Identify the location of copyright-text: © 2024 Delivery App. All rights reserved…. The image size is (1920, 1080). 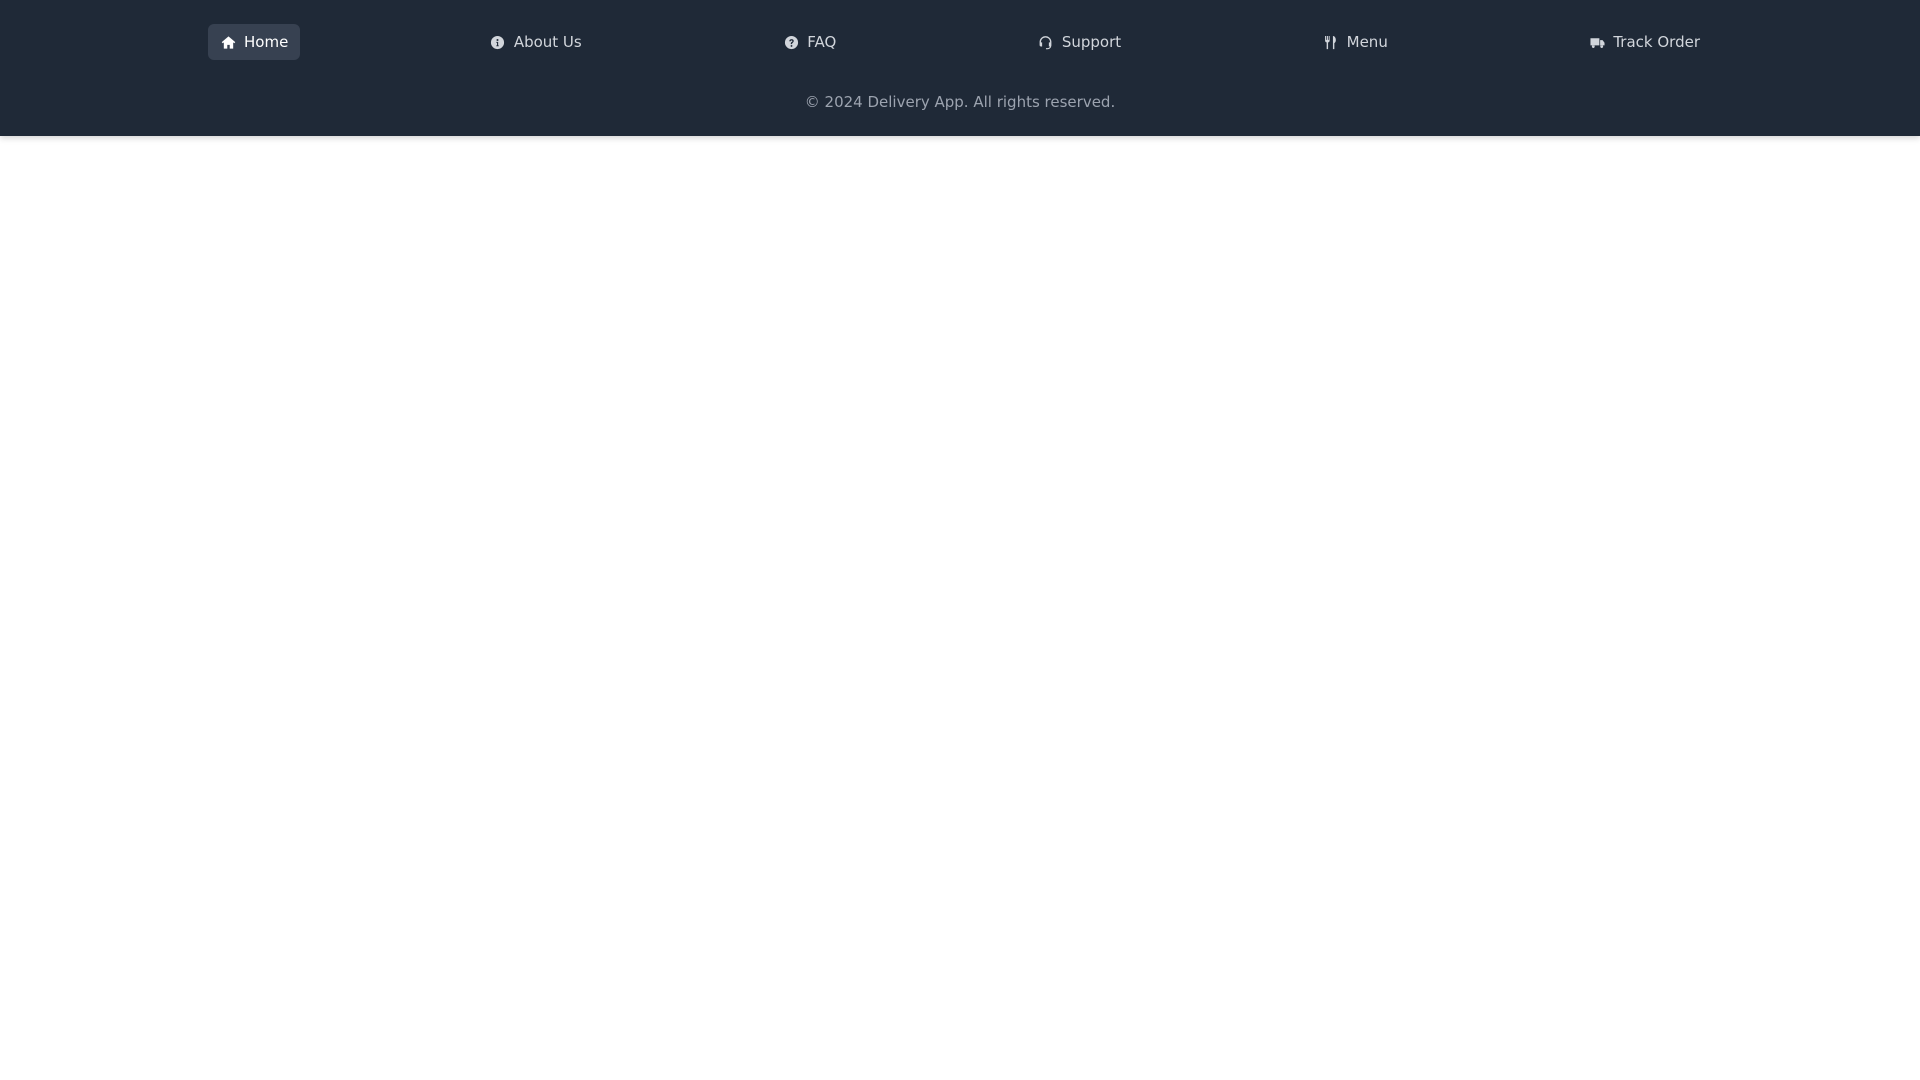
(960, 102).